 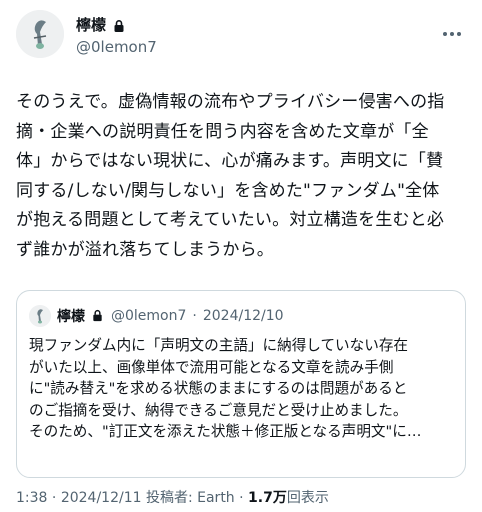 I want to click on display-name: 檸檬, so click(x=91, y=25).